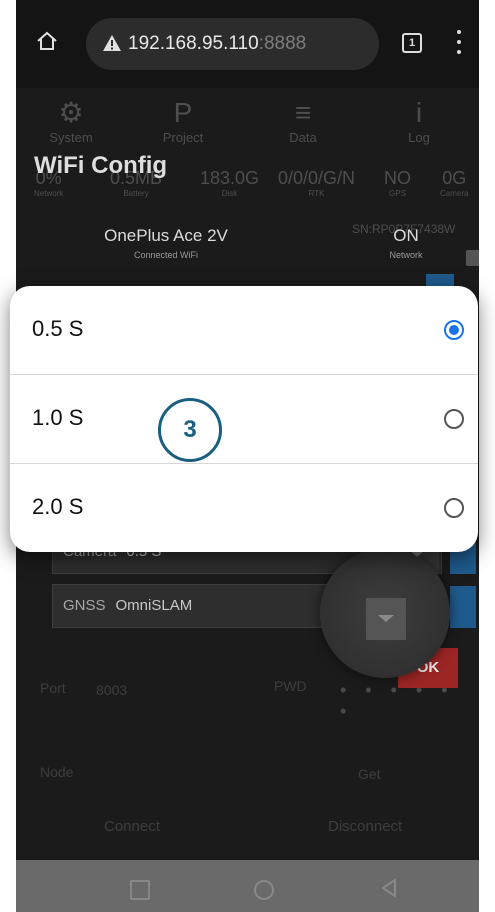  I want to click on pwd-label: PWD, so click(290, 686).